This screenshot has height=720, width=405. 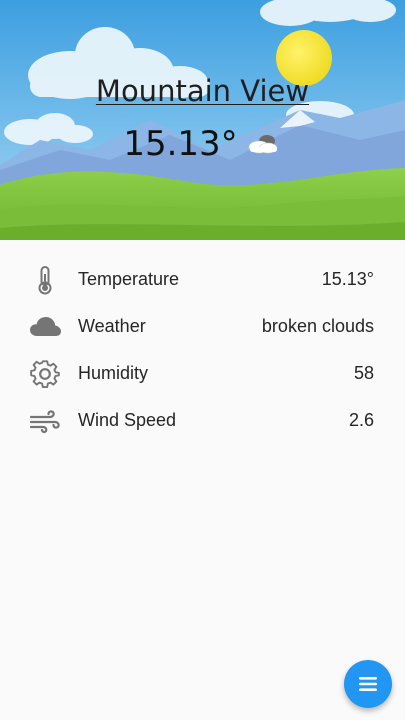 I want to click on detail-value: 2.6, so click(x=361, y=420).